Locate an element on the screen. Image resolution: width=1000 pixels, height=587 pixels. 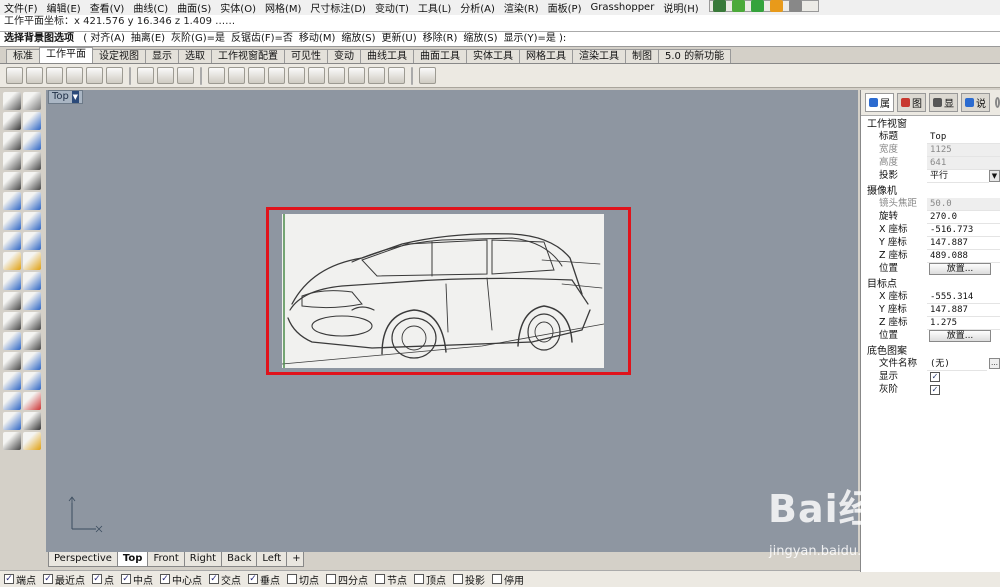
camera-z-field: 489.088 is located at coordinates (963, 256).